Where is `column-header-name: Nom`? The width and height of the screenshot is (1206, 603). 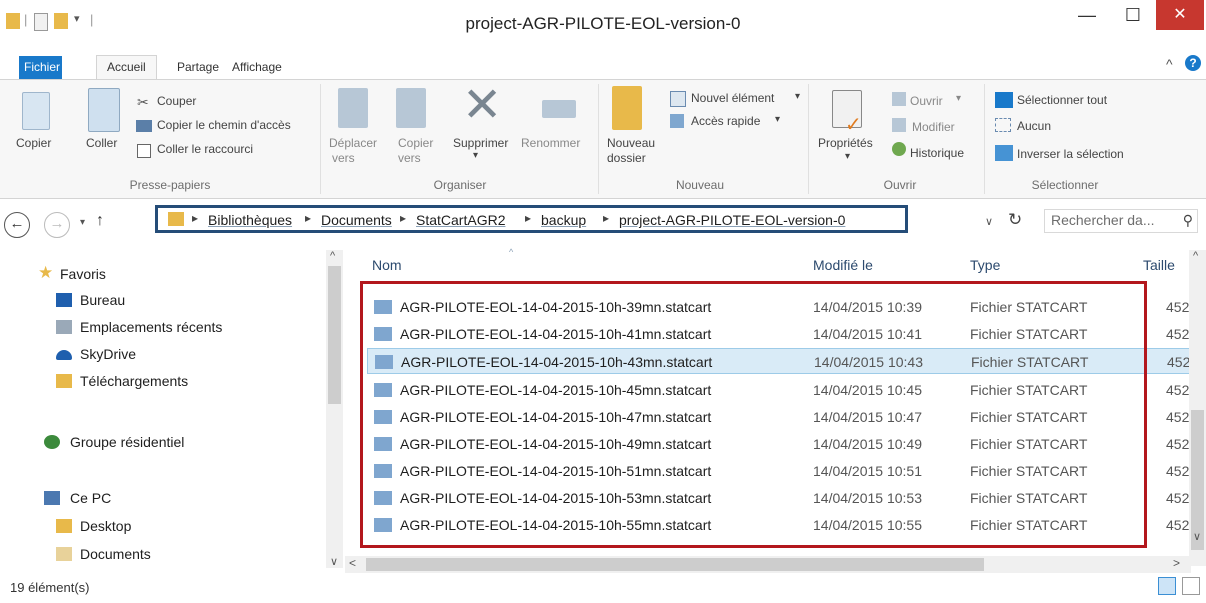
column-header-name: Nom is located at coordinates (387, 265).